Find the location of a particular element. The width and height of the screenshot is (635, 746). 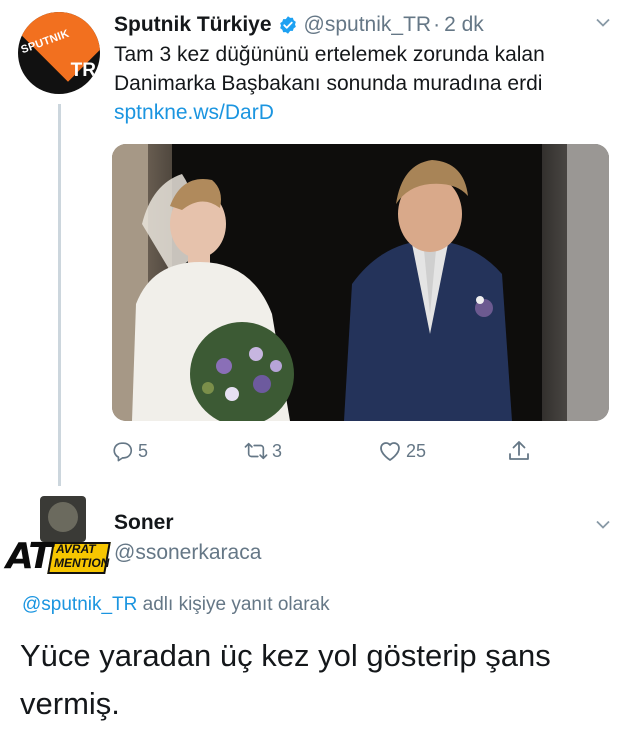

avatar-silhouette is located at coordinates (63, 517).